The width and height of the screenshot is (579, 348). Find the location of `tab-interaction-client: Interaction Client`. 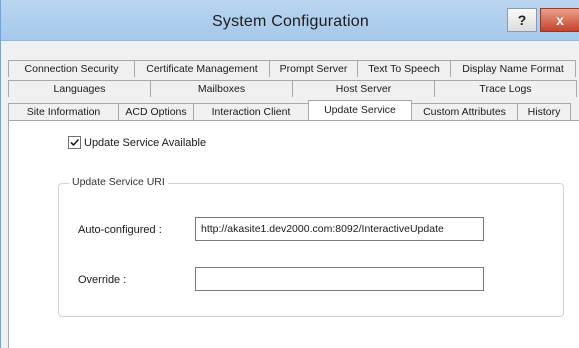

tab-interaction-client: Interaction Client is located at coordinates (251, 111).